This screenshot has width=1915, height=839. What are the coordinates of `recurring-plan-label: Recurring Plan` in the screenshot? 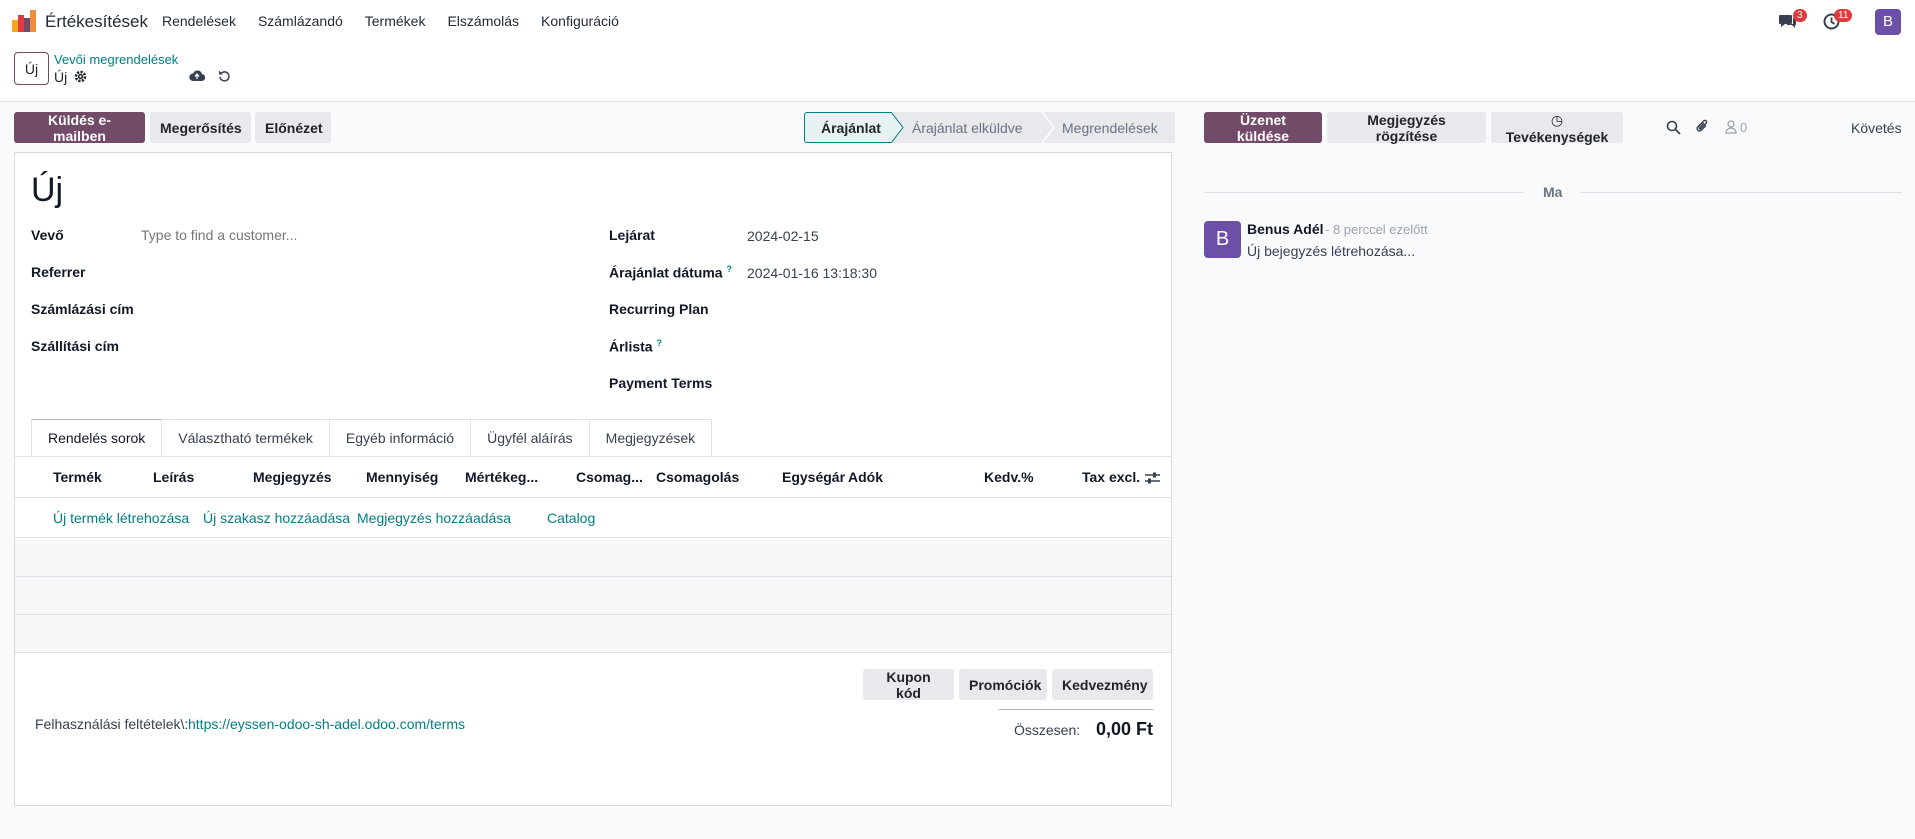 It's located at (659, 309).